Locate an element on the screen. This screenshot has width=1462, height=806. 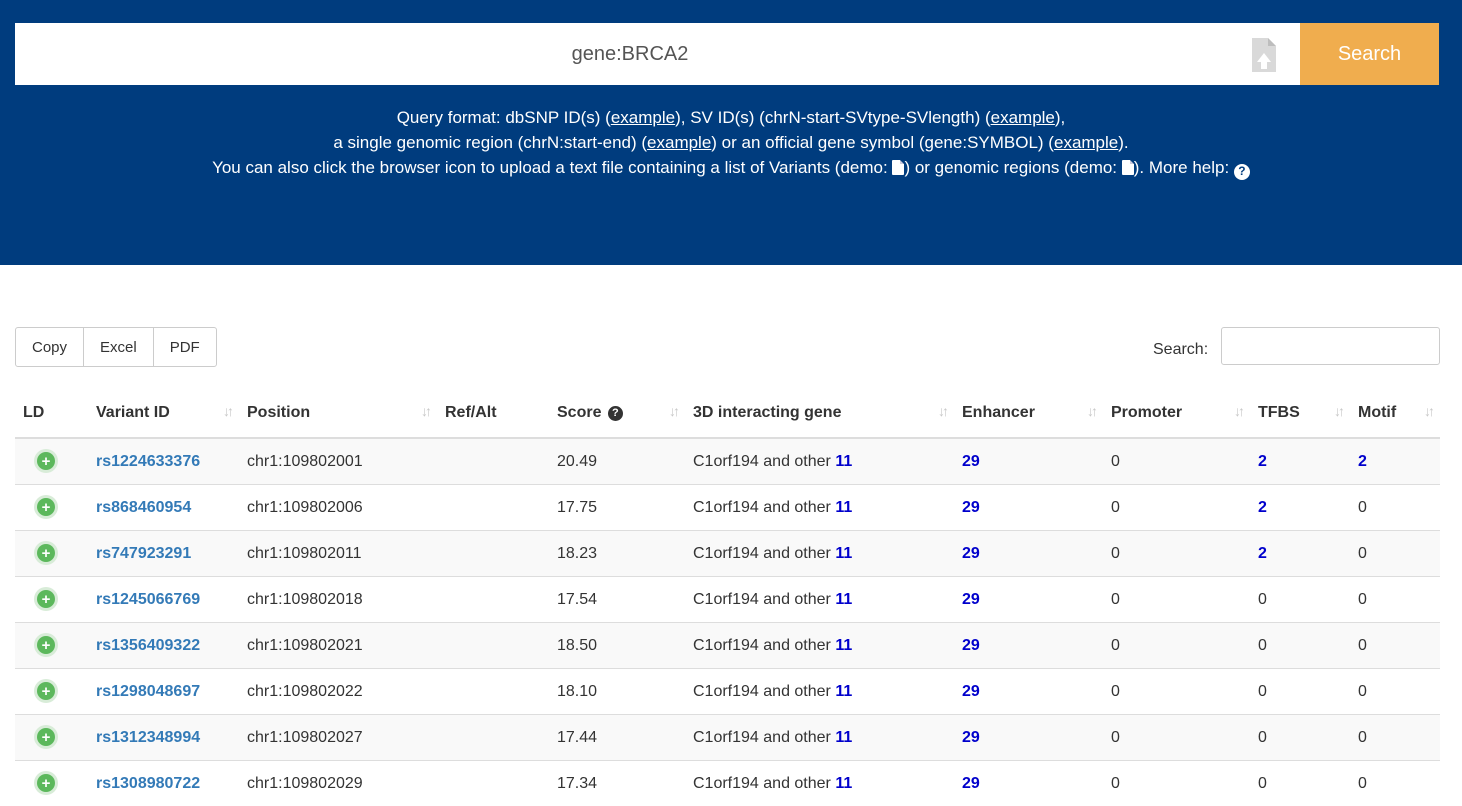
score-cell: 18.23 is located at coordinates (617, 554).